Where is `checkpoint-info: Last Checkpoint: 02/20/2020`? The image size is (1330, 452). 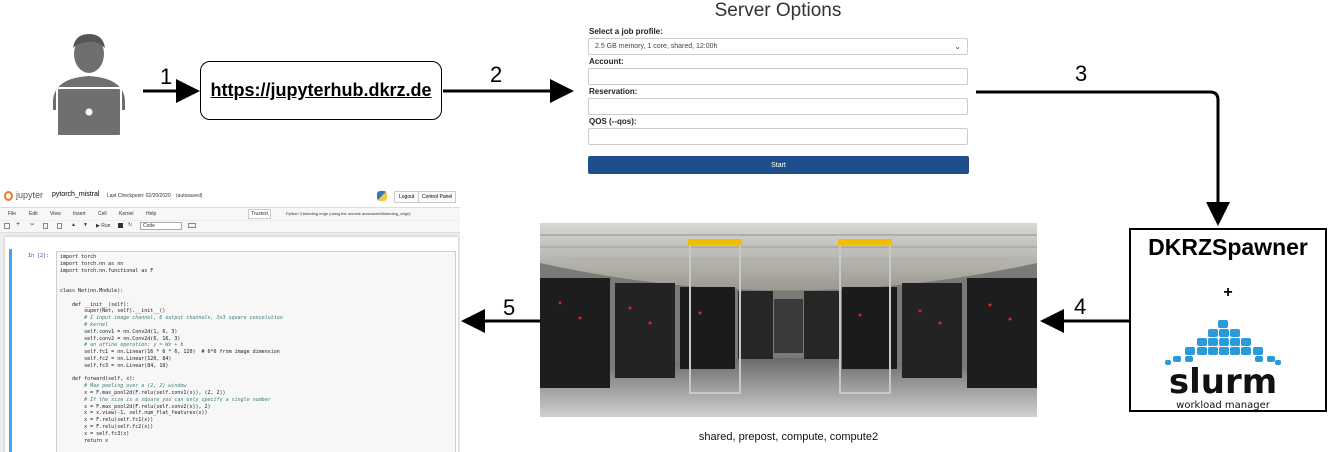 checkpoint-info: Last Checkpoint: 02/20/2020 is located at coordinates (139, 196).